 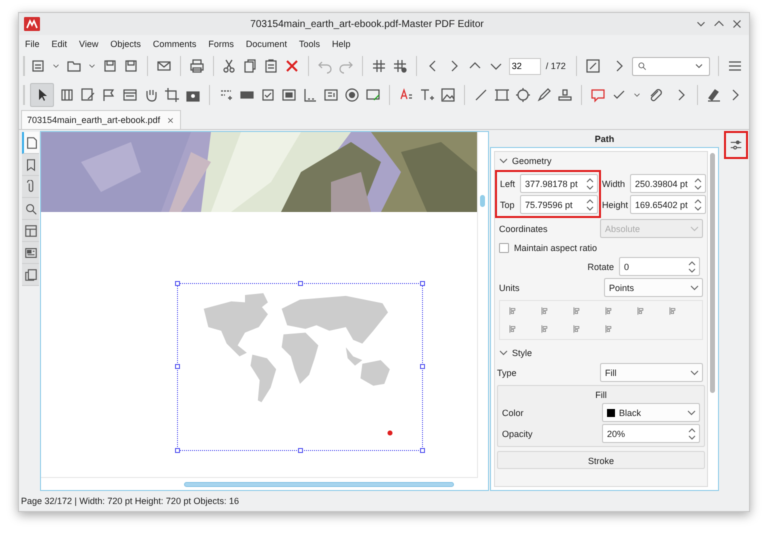 I want to click on edit-page-icon, so click(x=88, y=95).